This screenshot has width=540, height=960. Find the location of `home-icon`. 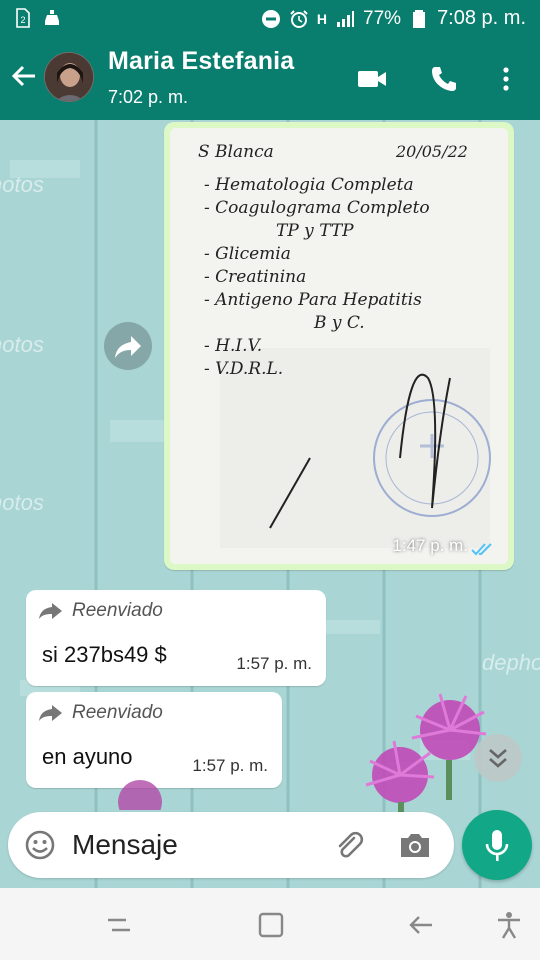

home-icon is located at coordinates (271, 925).